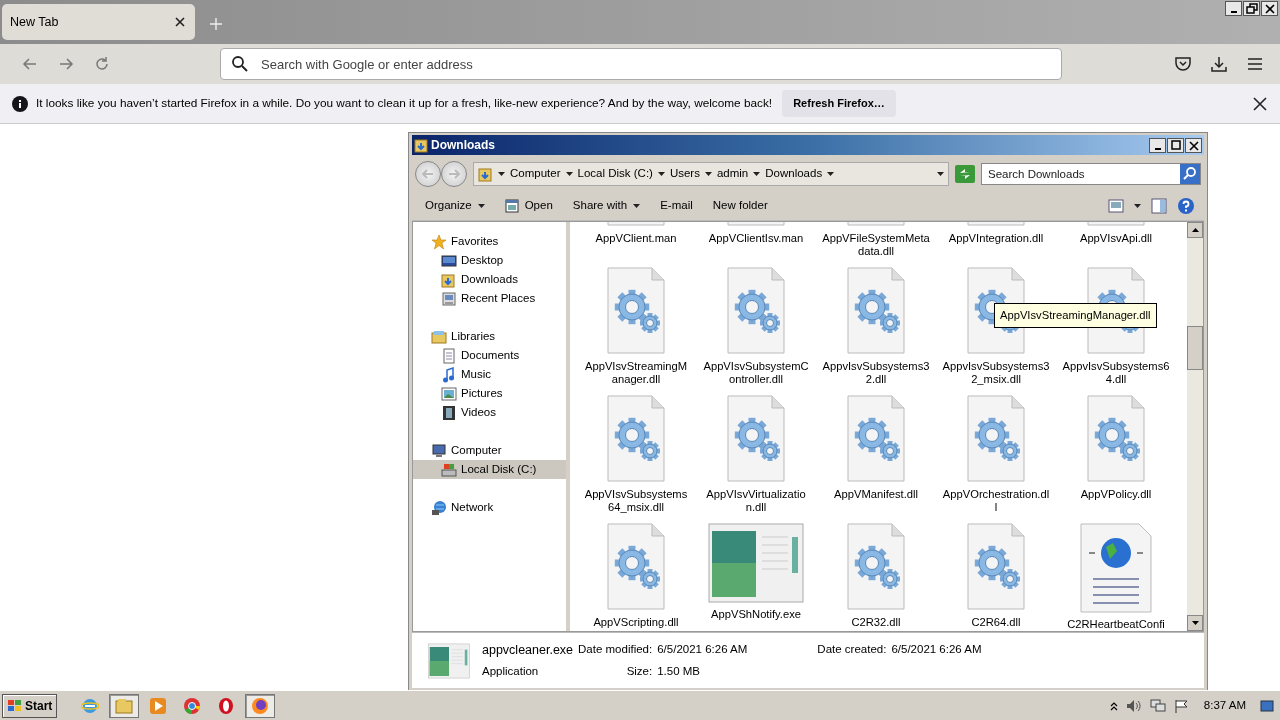  What do you see at coordinates (98, 22) in the screenshot?
I see `browser-tab: New Tab` at bounding box center [98, 22].